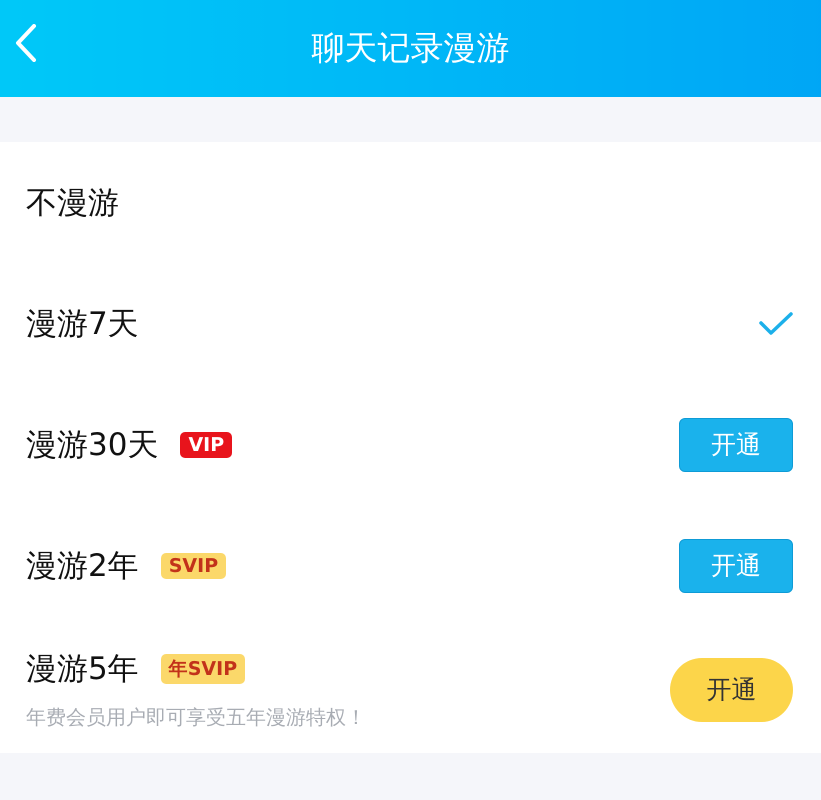  I want to click on option-label: 漫游30天, so click(92, 445).